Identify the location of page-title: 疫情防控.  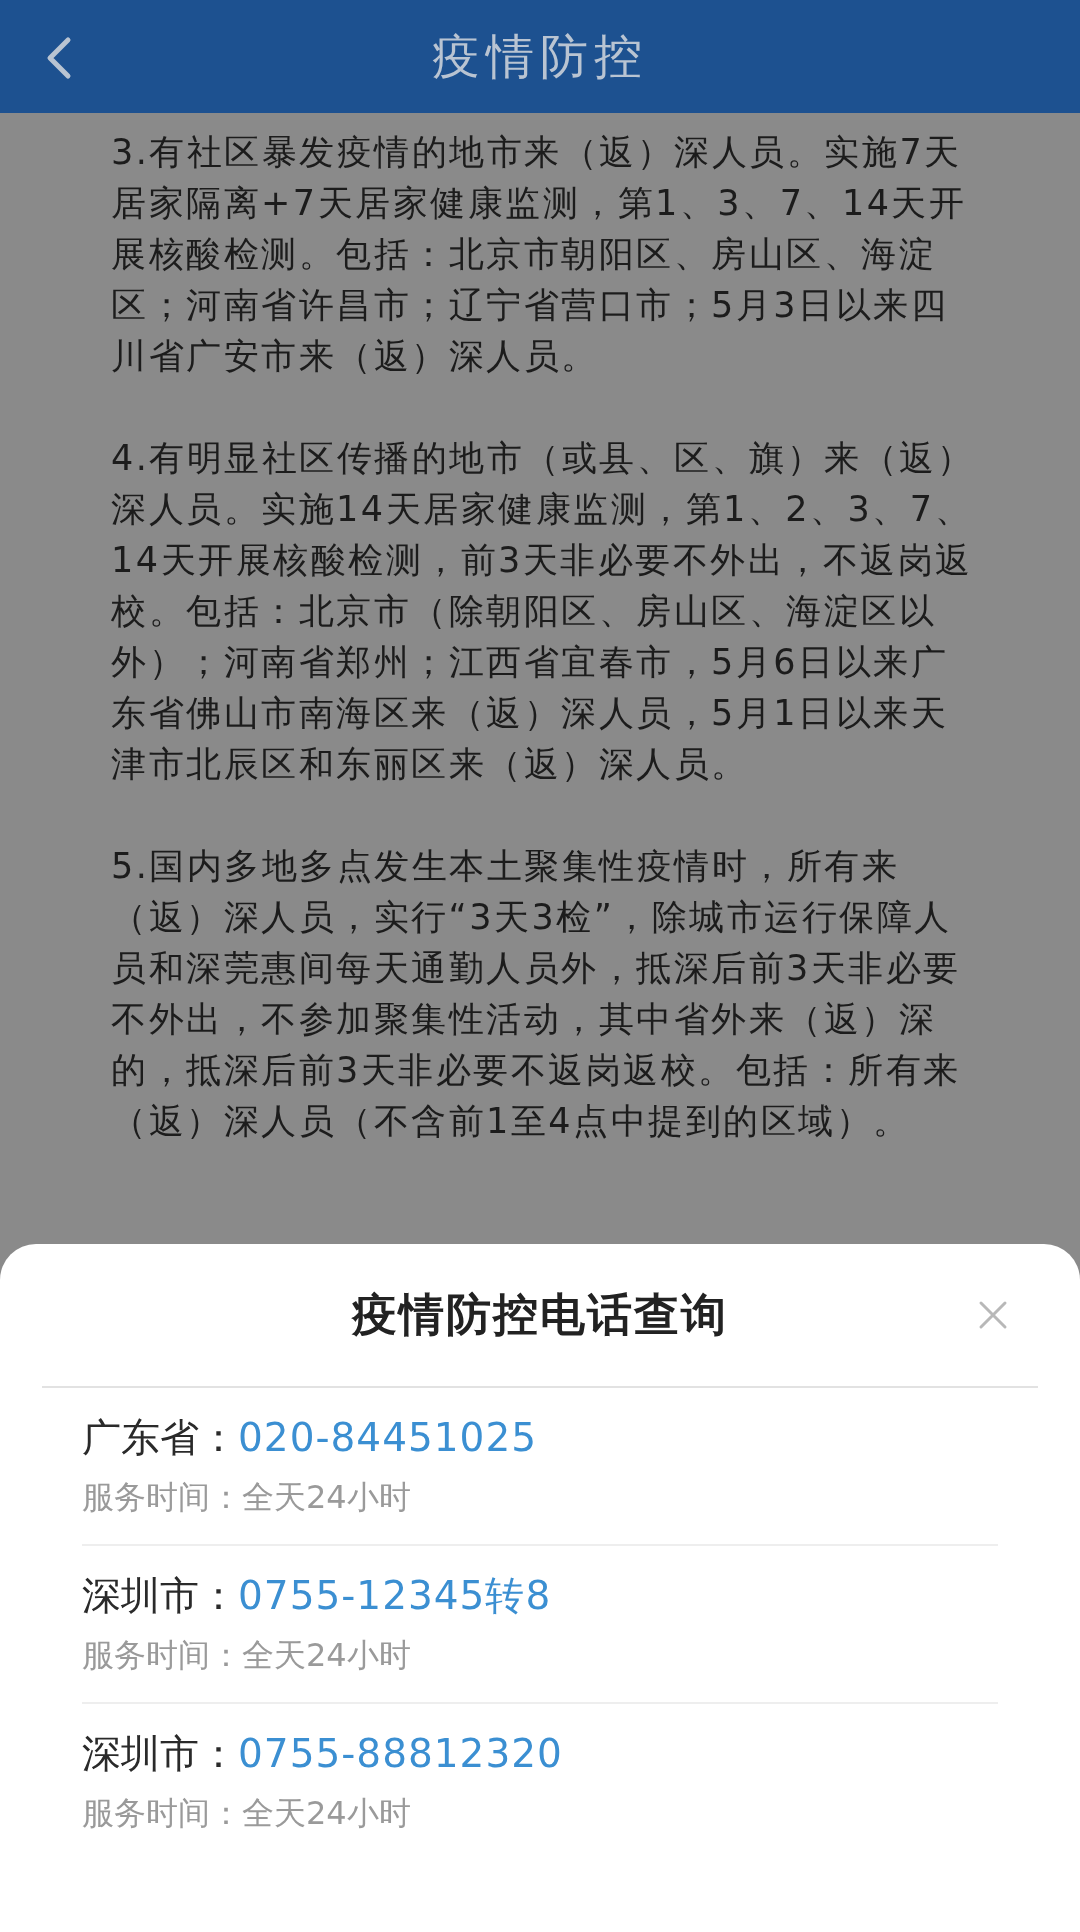
(540, 56).